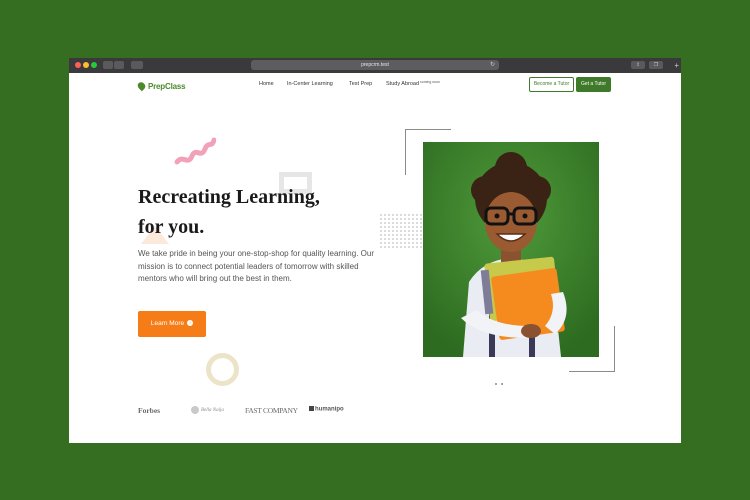 Image resolution: width=750 pixels, height=500 pixels. What do you see at coordinates (401, 231) in the screenshot?
I see `dot-grid-decoration` at bounding box center [401, 231].